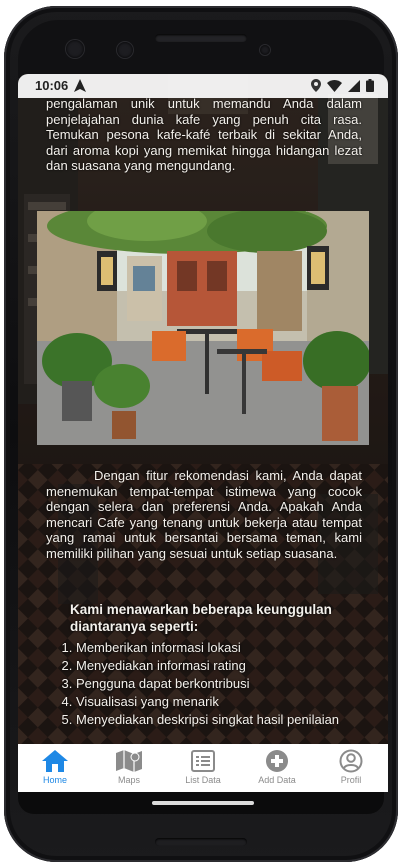 The image size is (402, 866). I want to click on wifi-icon, so click(334, 85).